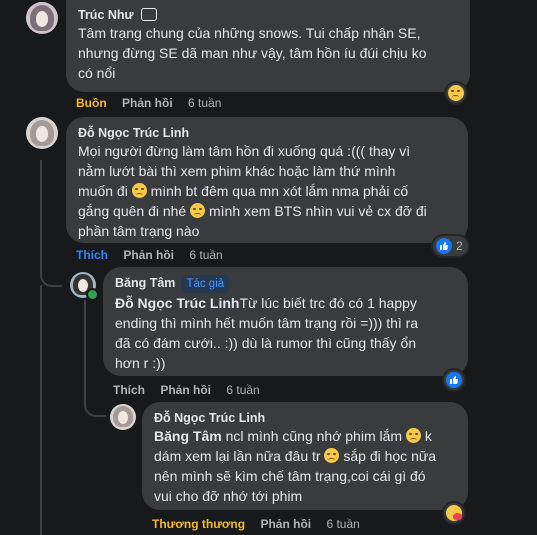 The image size is (537, 535). What do you see at coordinates (91, 103) in the screenshot?
I see `reaction-button: Buồn` at bounding box center [91, 103].